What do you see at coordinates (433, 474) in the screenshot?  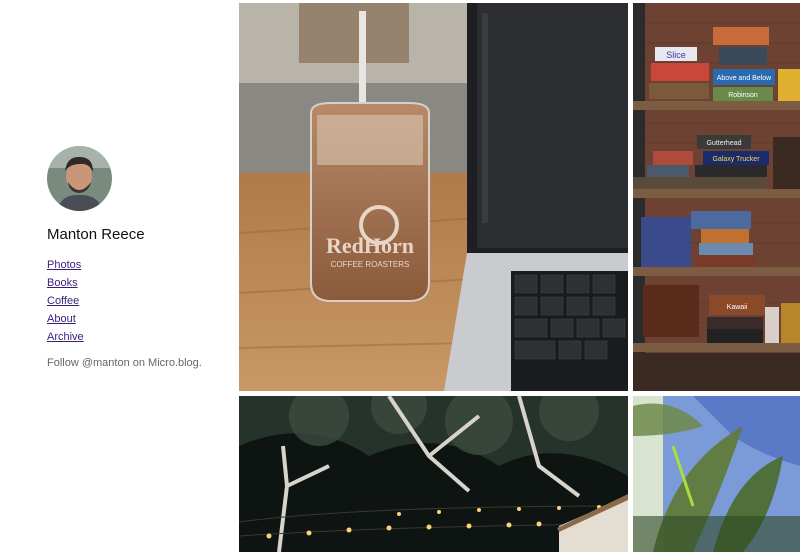 I see `photo-string-lights` at bounding box center [433, 474].